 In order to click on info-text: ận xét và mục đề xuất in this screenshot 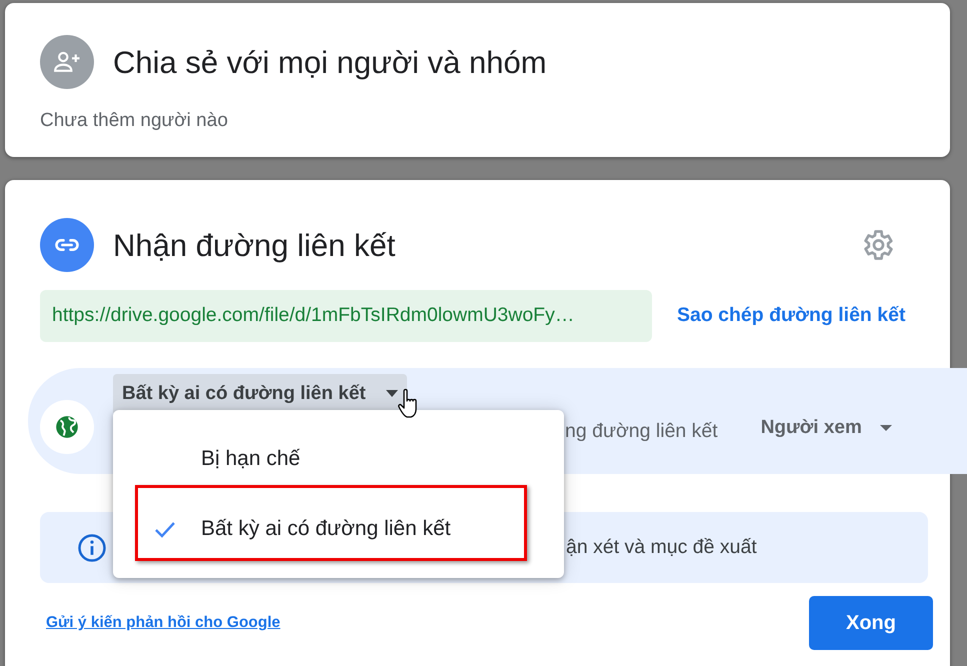, I will do `click(661, 547)`.